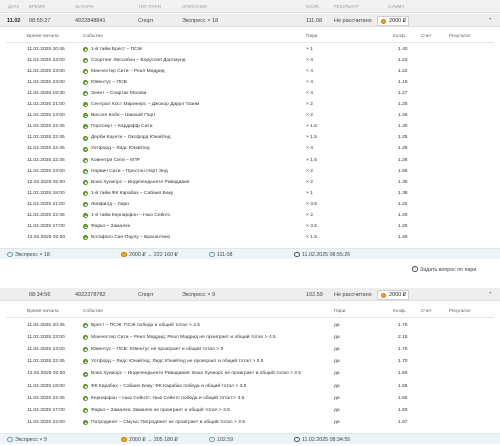  Describe the element at coordinates (403, 127) in the screenshot. I see `row-coef: 1.30` at that location.